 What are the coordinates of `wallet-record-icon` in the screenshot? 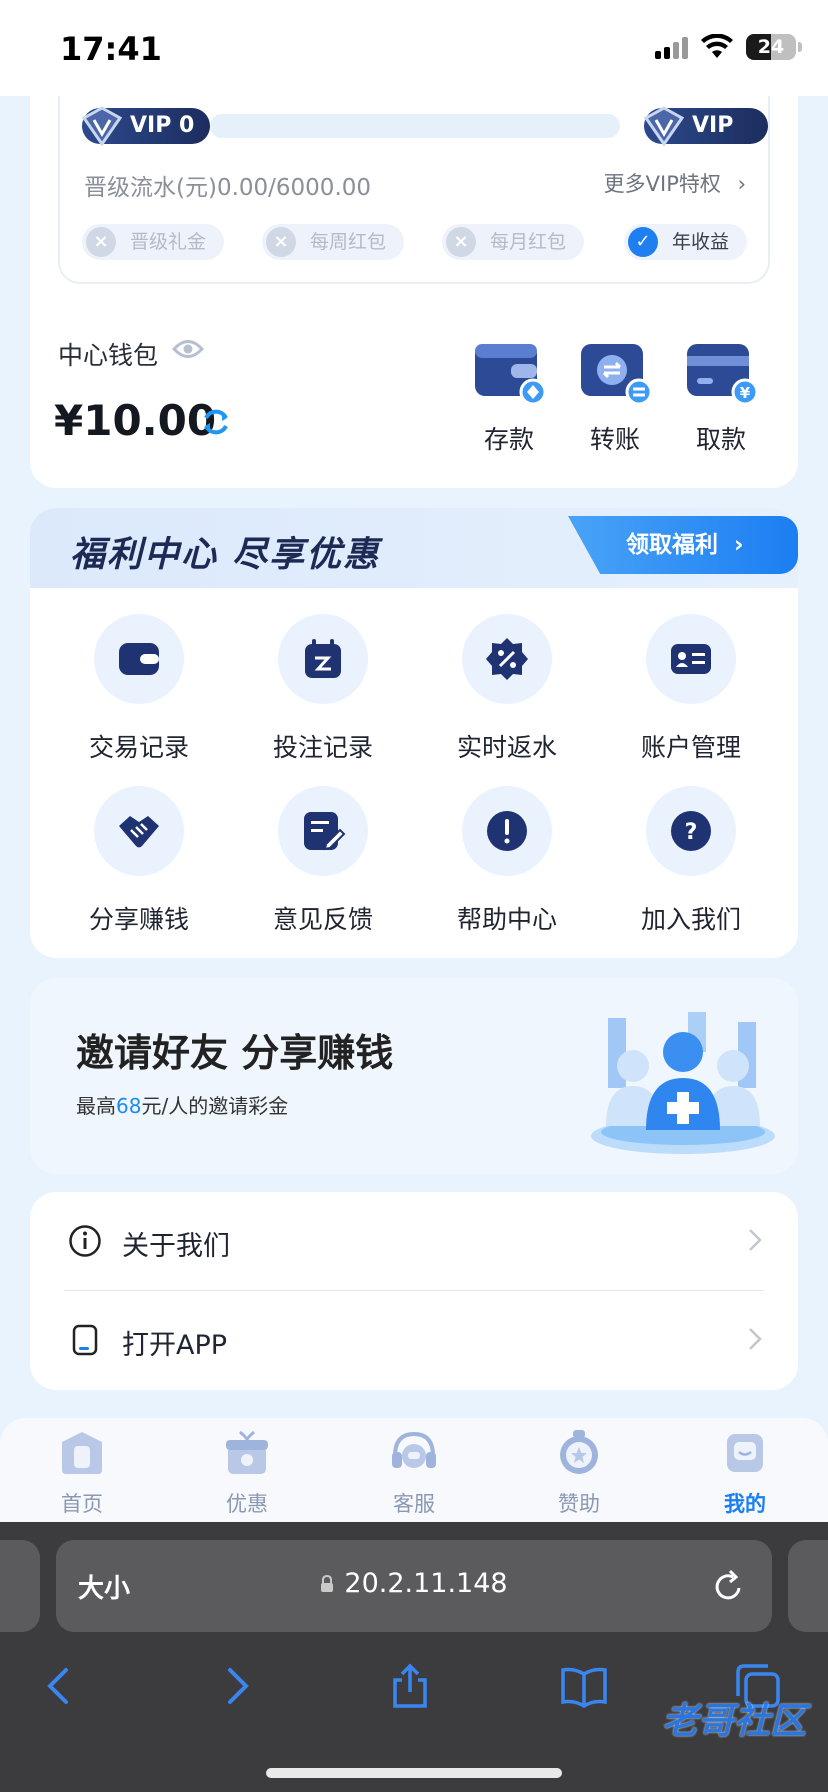 It's located at (139, 659).